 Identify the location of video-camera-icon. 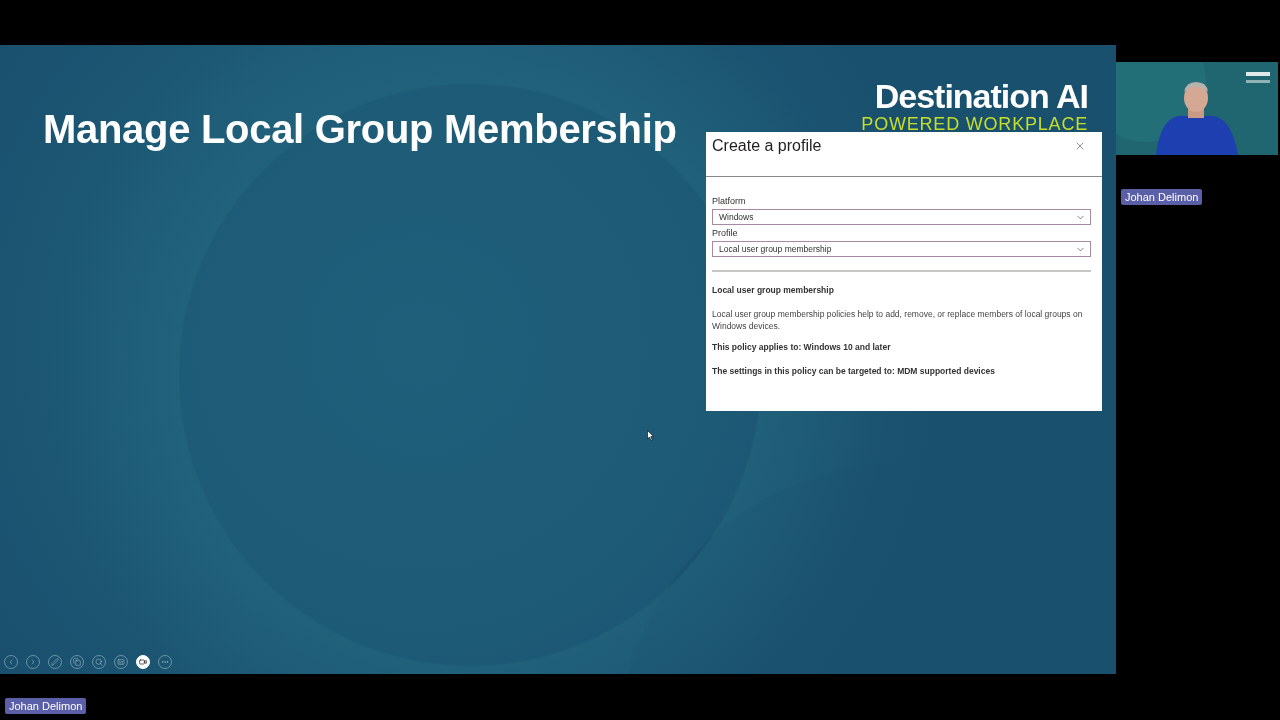
(143, 662).